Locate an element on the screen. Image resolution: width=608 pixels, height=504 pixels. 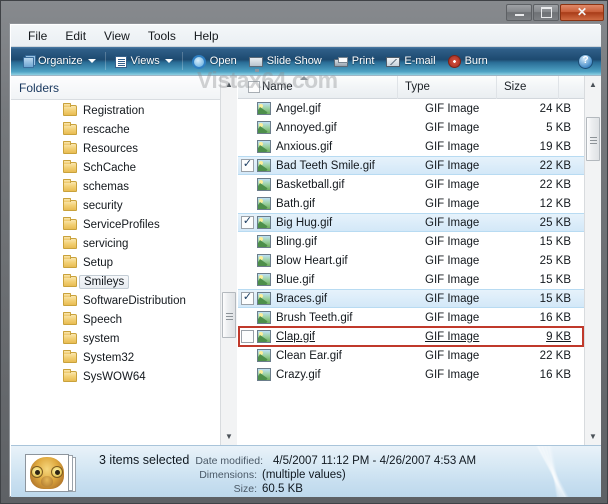
folders-scrollbar: ▲ ▼ is located at coordinates (228, 260).